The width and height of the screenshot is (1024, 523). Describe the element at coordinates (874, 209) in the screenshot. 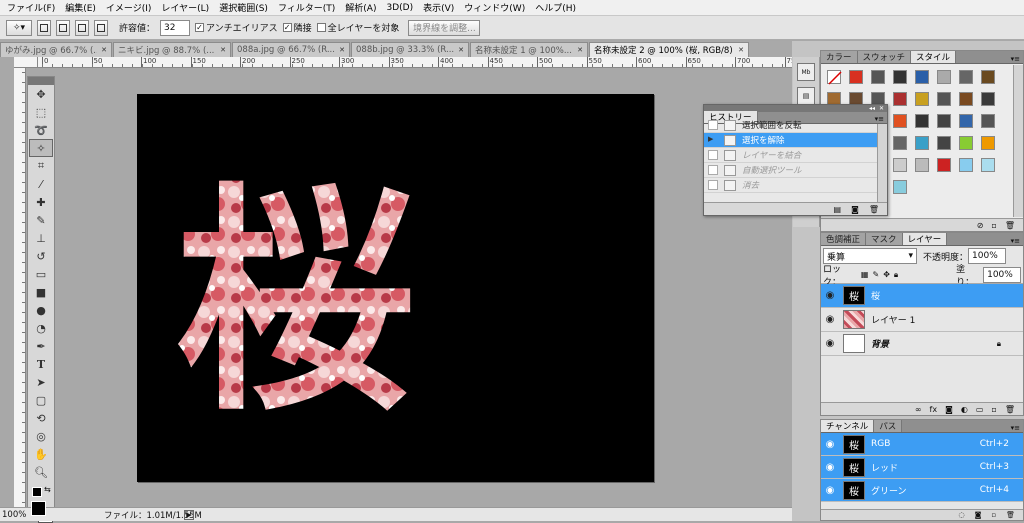

I see `delete-state-icon: 🗑︎` at that location.